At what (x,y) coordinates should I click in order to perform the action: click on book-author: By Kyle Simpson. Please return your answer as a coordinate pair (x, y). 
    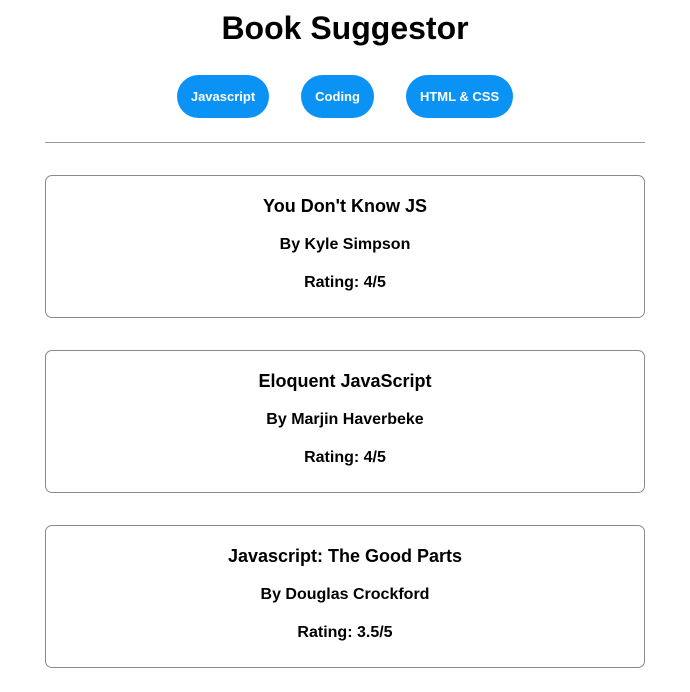
    Looking at the image, I should click on (345, 244).